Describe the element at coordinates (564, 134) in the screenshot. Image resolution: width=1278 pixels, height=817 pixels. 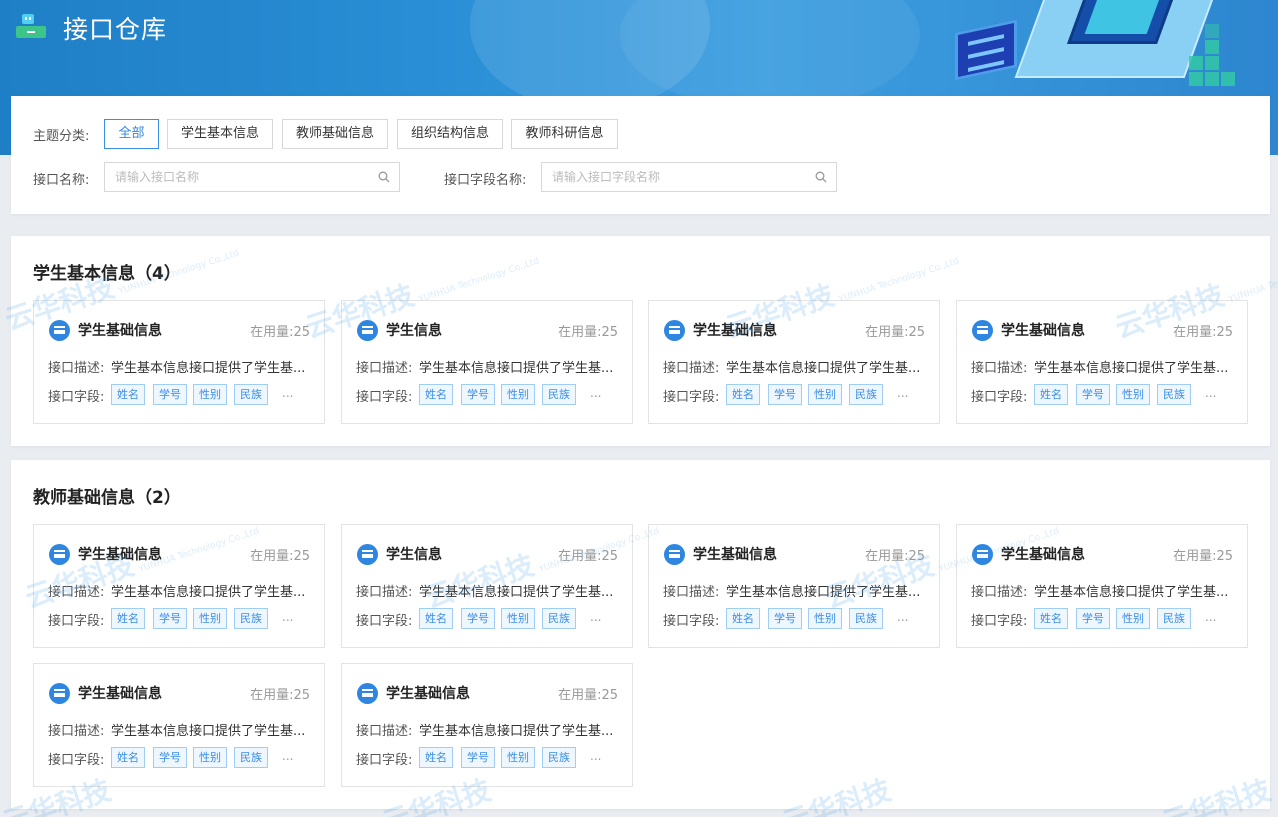
I see `category-research-button: 教师科研信息` at that location.